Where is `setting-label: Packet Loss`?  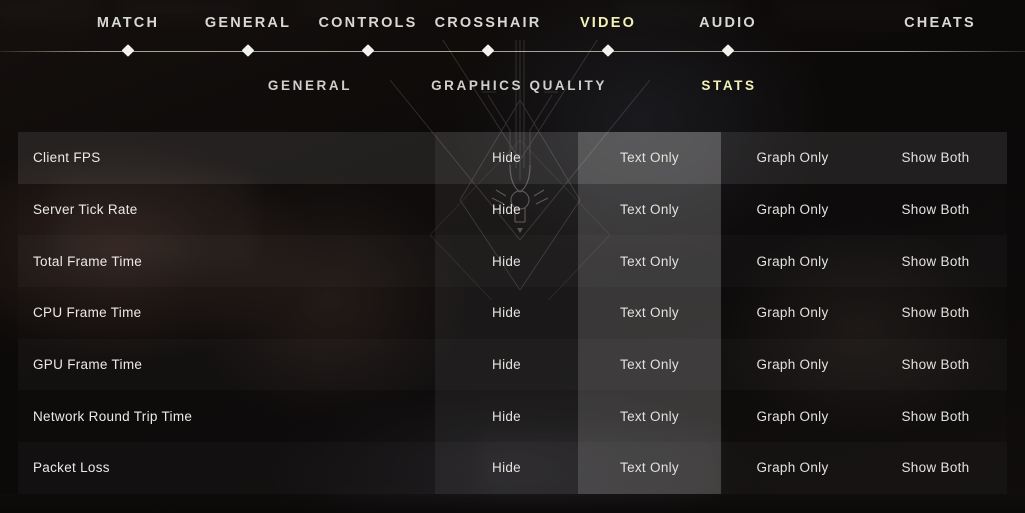
setting-label: Packet Loss is located at coordinates (71, 468).